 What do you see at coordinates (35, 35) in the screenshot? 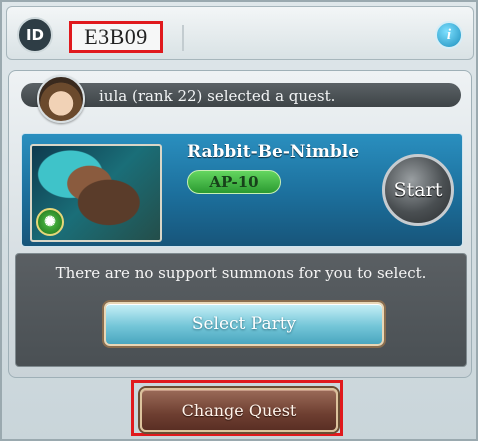
I see `id-badge: ID` at bounding box center [35, 35].